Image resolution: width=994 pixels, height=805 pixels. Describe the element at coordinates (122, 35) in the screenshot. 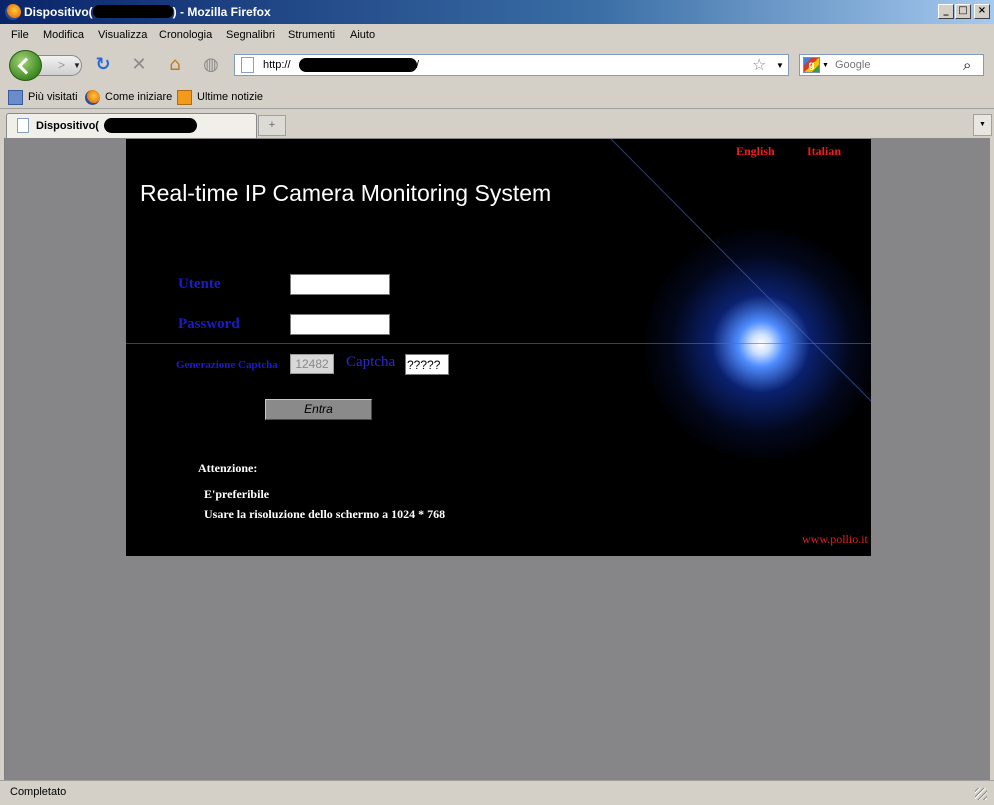

I see `menu-visualizza: Visualizza` at that location.